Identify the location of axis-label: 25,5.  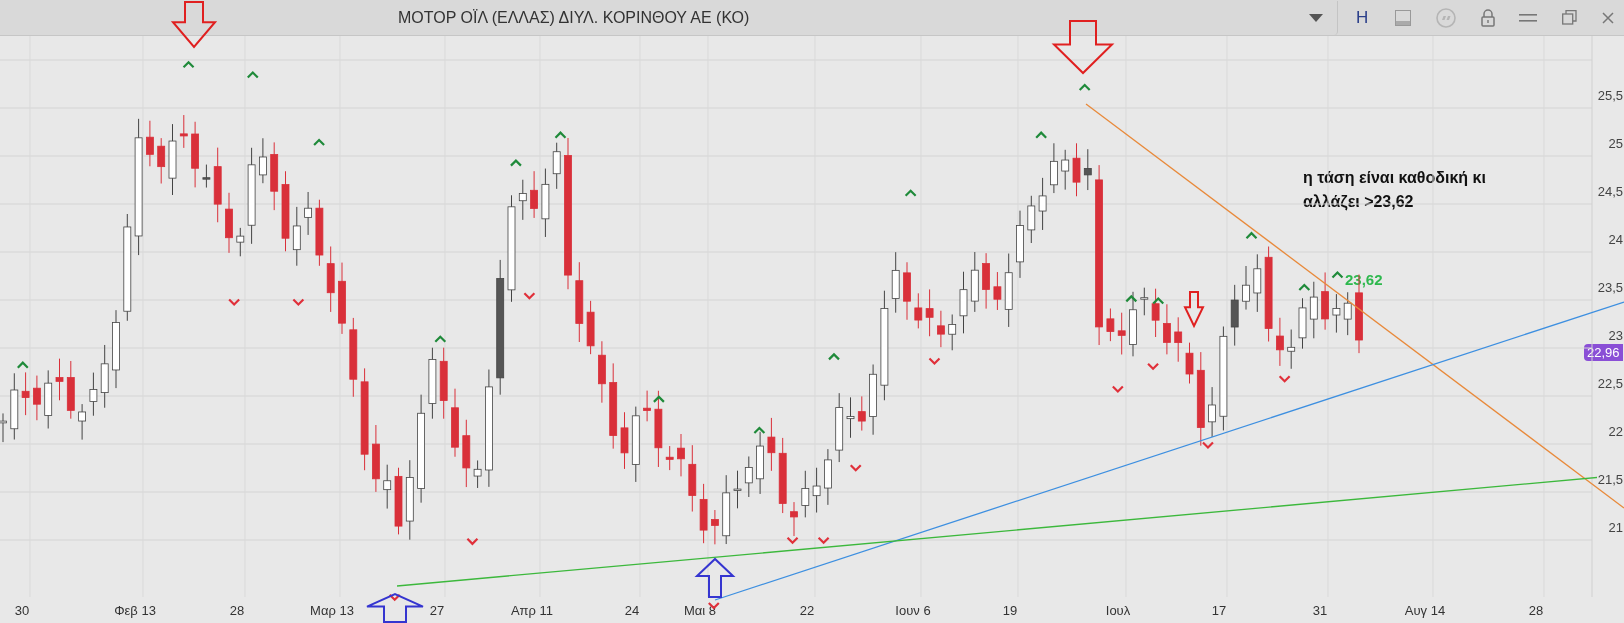
(1610, 95).